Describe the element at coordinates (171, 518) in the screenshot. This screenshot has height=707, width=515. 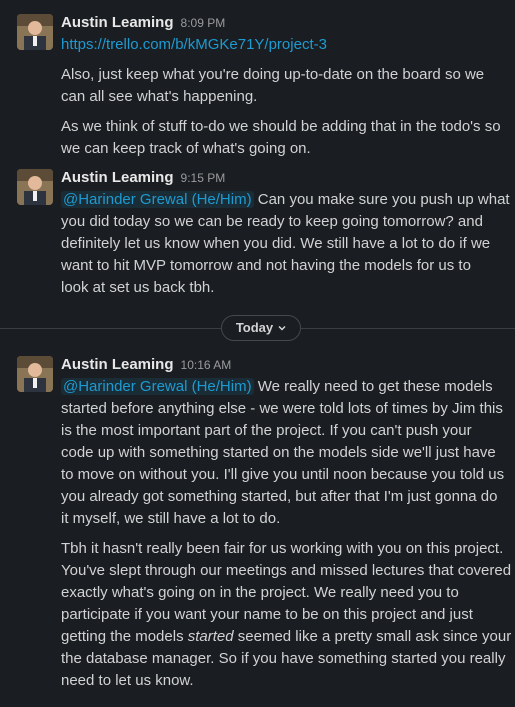
I see `message-text: it myself, we still have a lot to do.` at that location.